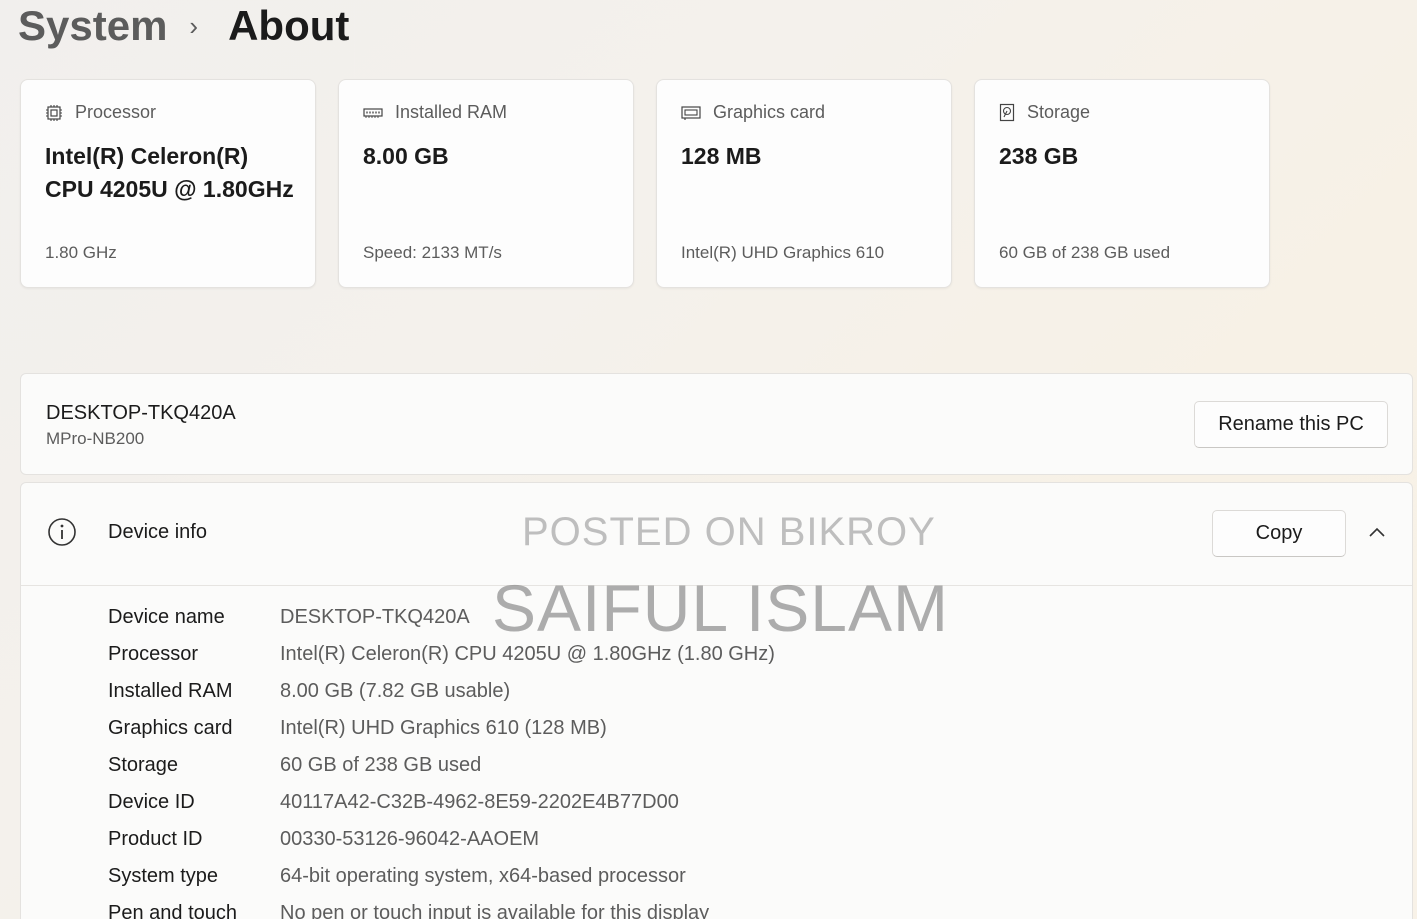  What do you see at coordinates (1059, 112) in the screenshot?
I see `storage-card-label: Storage` at bounding box center [1059, 112].